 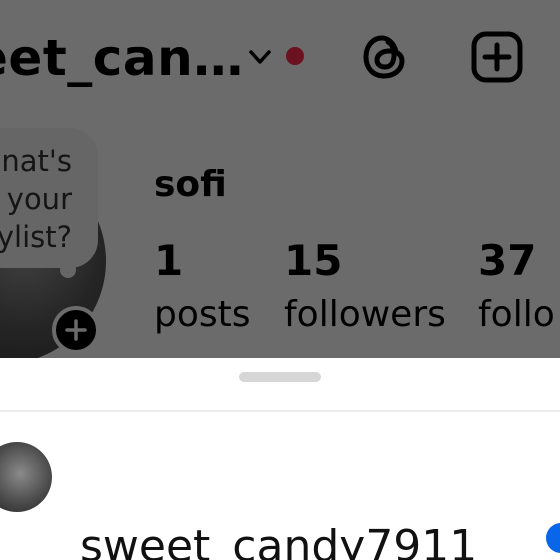 What do you see at coordinates (36, 161) in the screenshot?
I see `note-line: nat's` at bounding box center [36, 161].